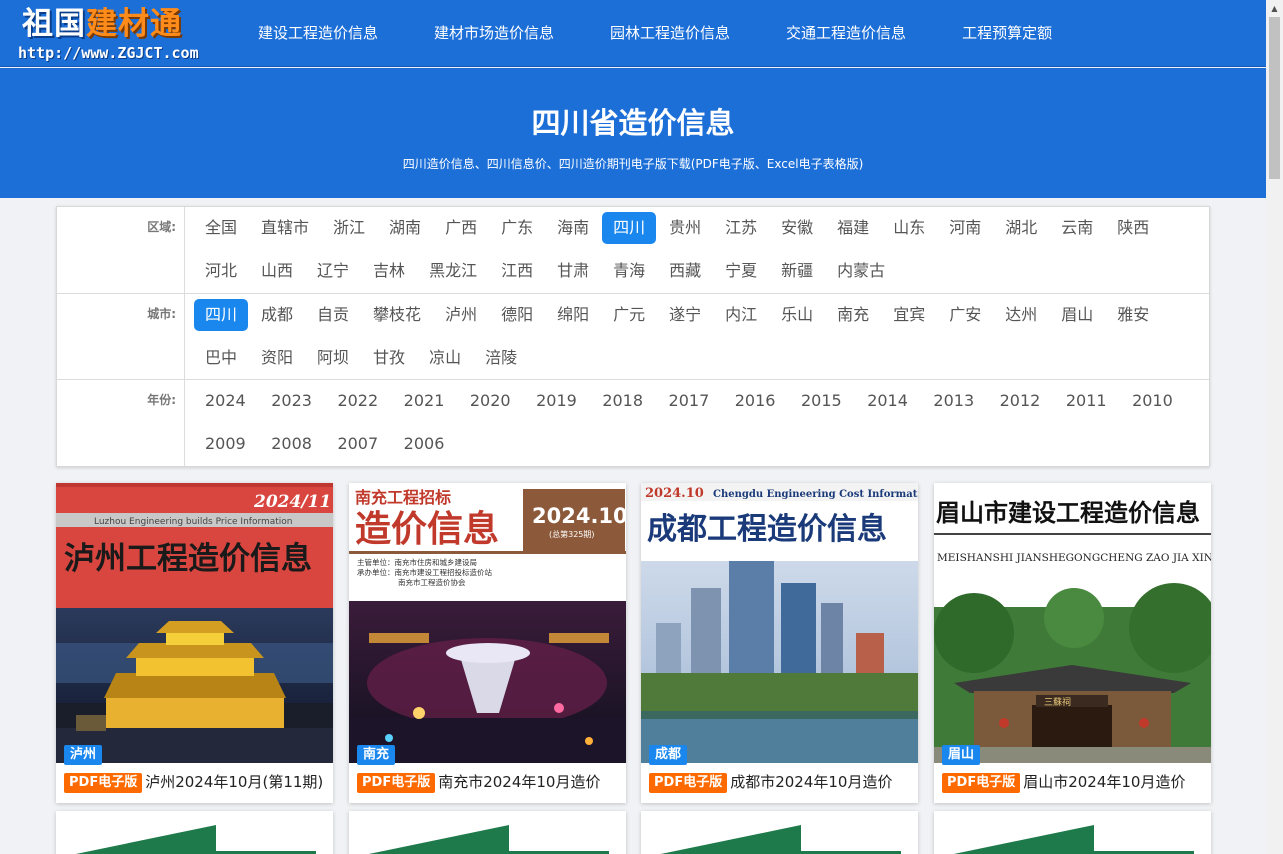  I want to click on region-option: 浙江, so click(349, 228).